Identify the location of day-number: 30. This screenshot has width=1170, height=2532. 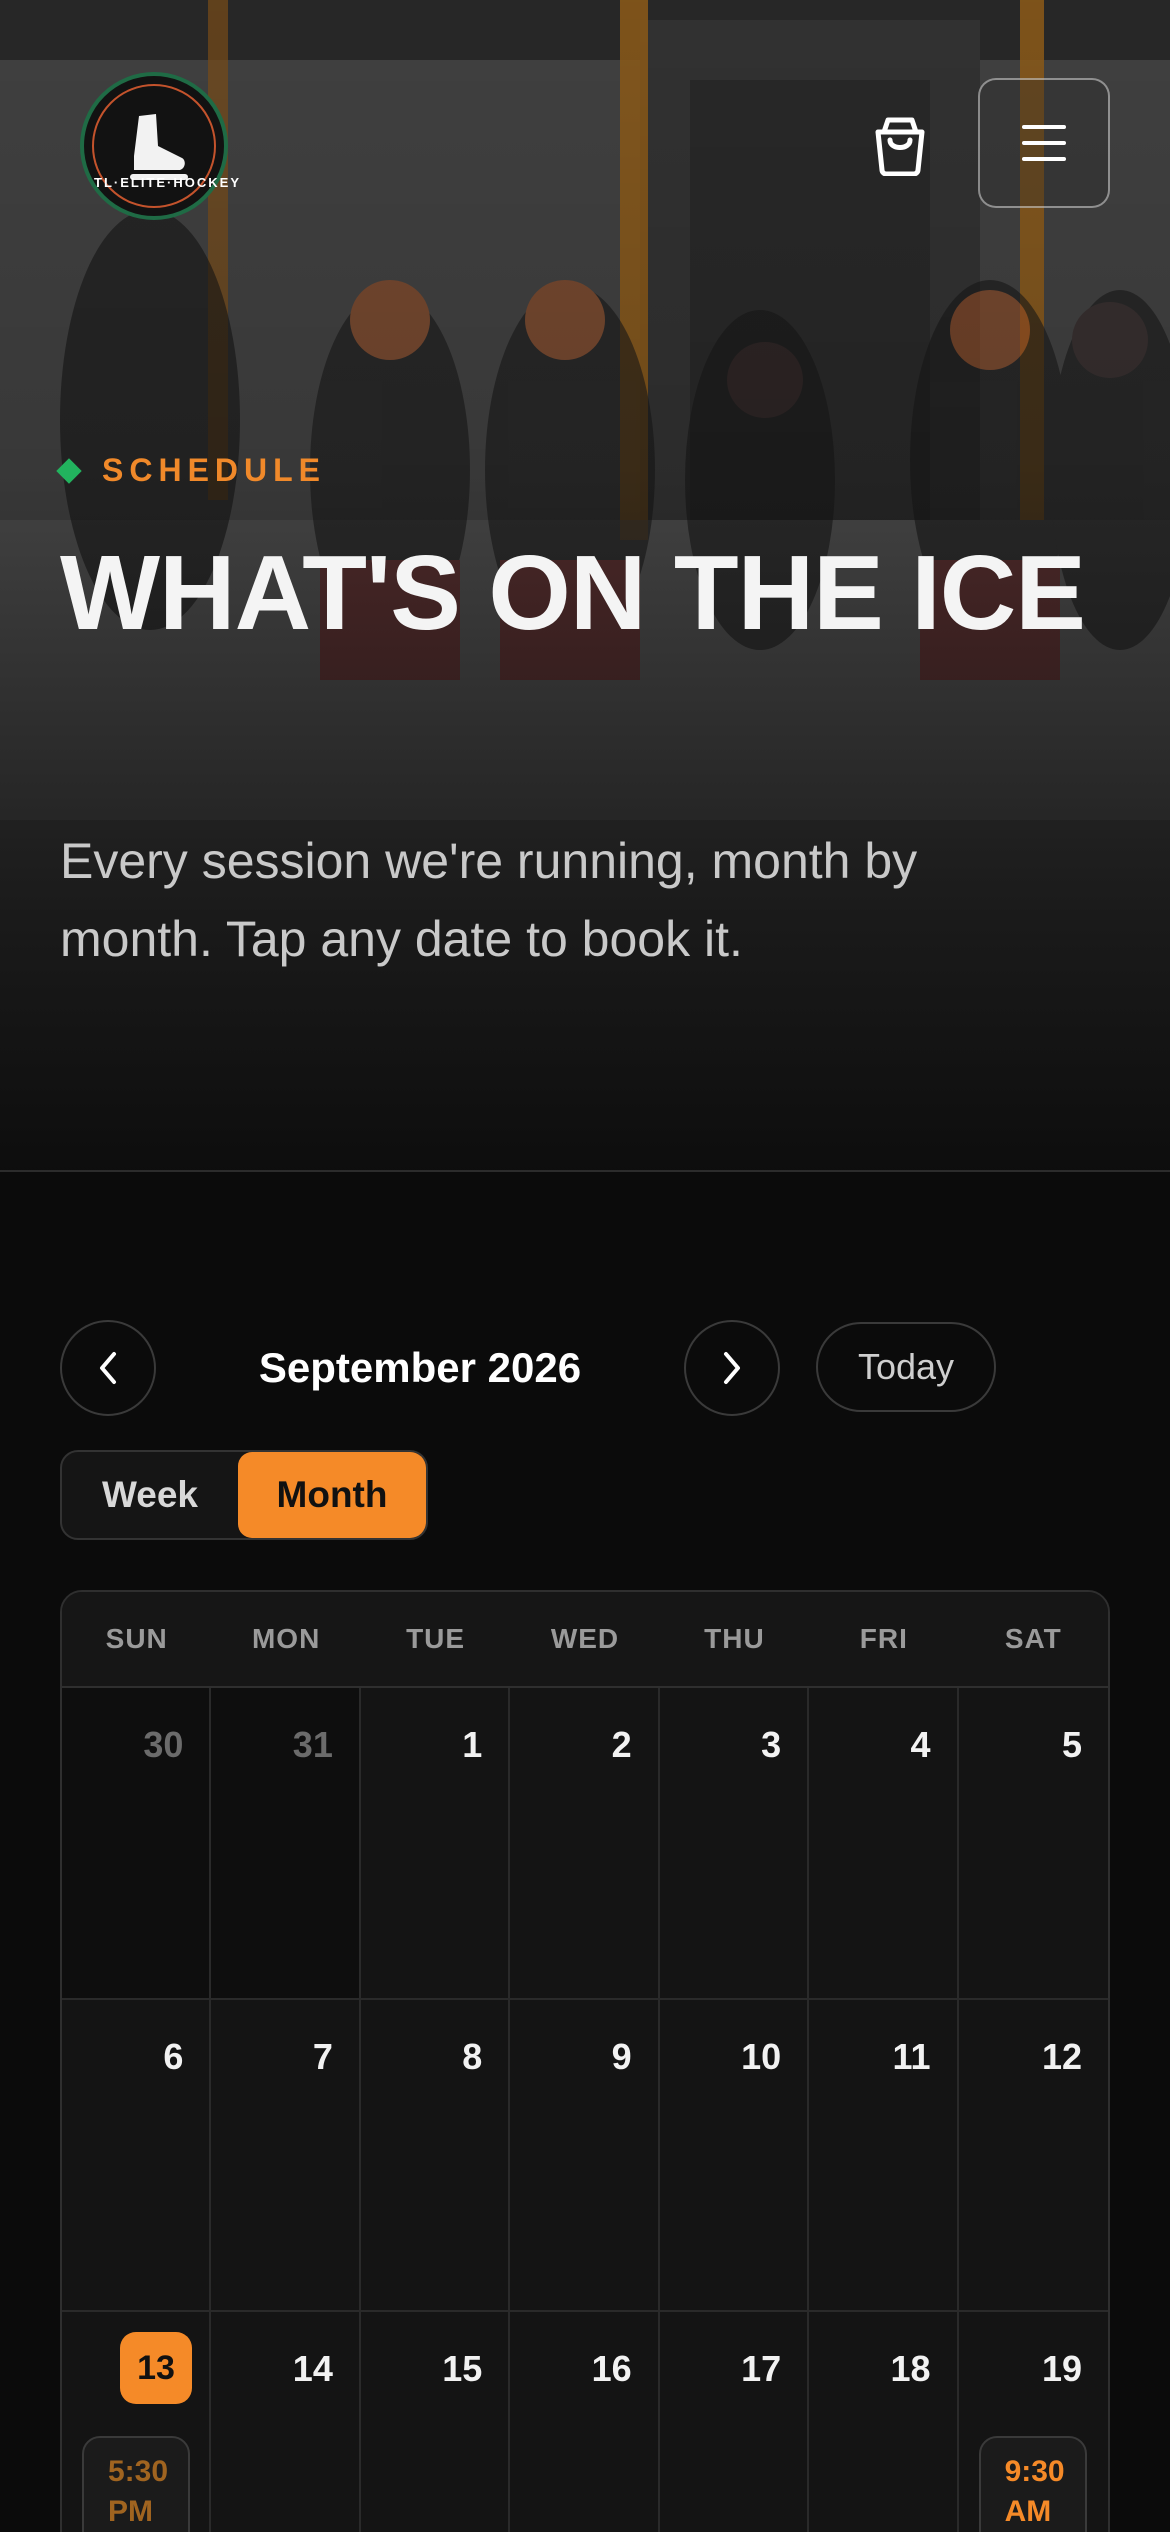
(163, 1744).